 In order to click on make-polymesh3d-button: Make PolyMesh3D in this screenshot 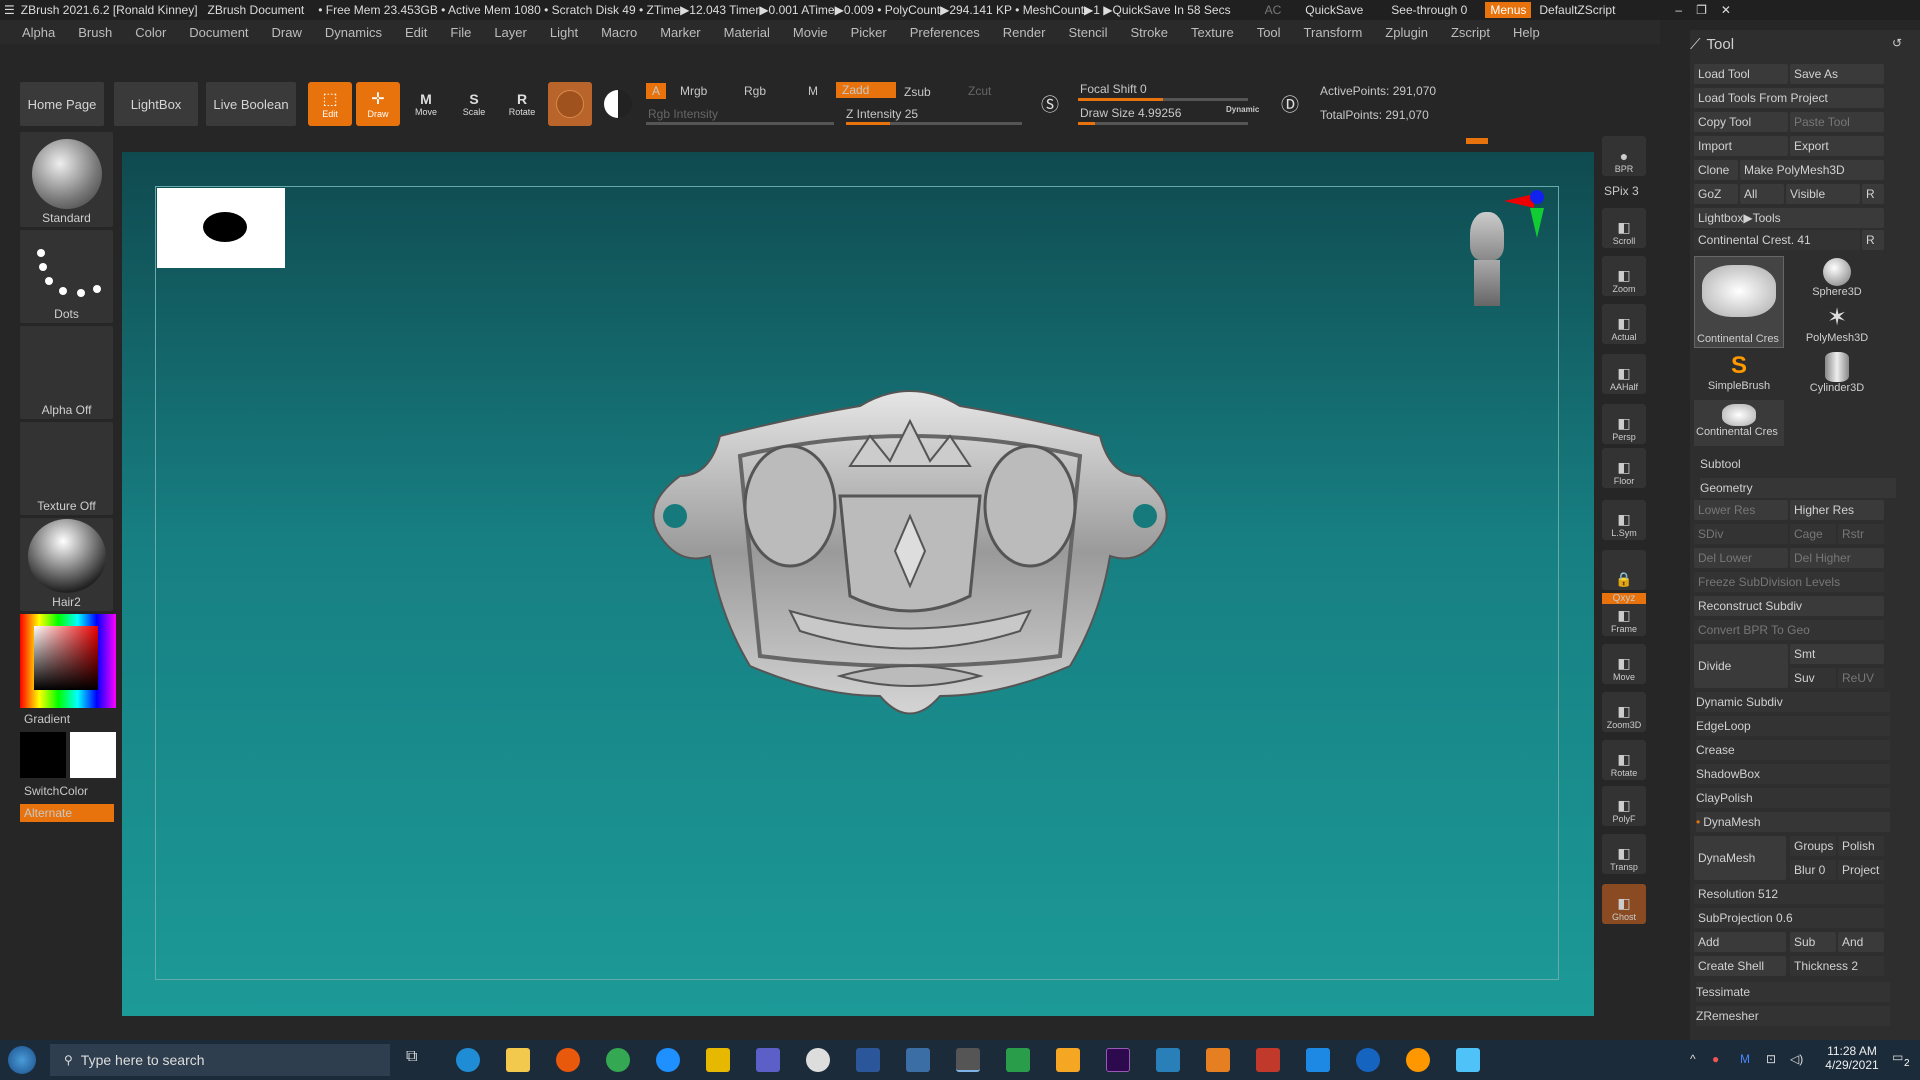, I will do `click(1812, 170)`.